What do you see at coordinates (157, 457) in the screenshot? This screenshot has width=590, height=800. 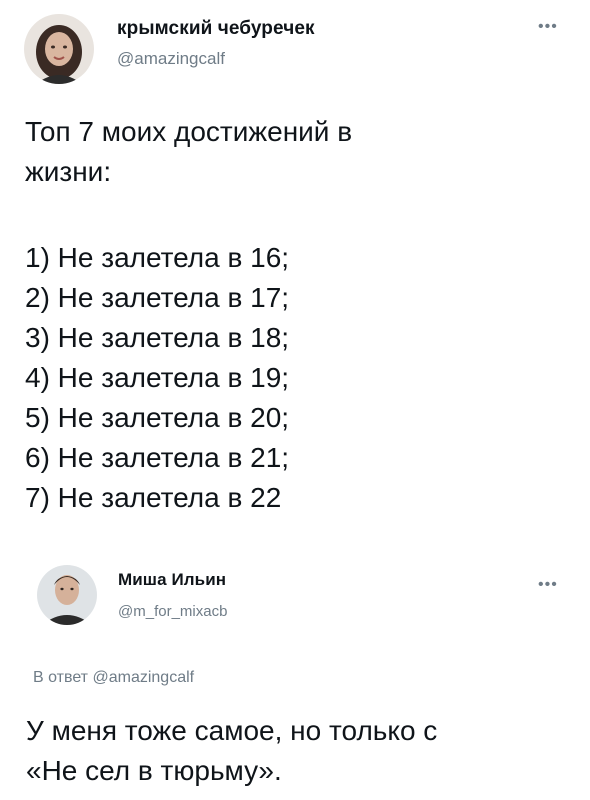 I see `list-item: 6) Не залетела в 21;` at bounding box center [157, 457].